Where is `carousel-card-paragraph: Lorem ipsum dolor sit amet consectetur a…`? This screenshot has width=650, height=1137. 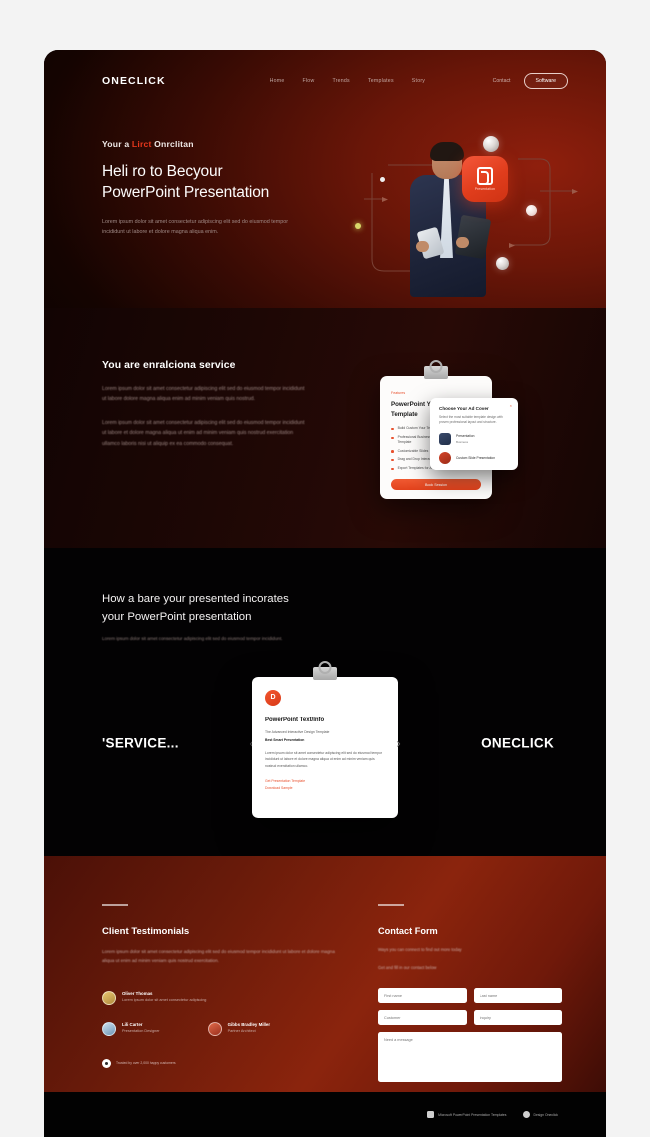
carousel-card-paragraph: Lorem ipsum dolor sit amet consectetur a… is located at coordinates (324, 759).